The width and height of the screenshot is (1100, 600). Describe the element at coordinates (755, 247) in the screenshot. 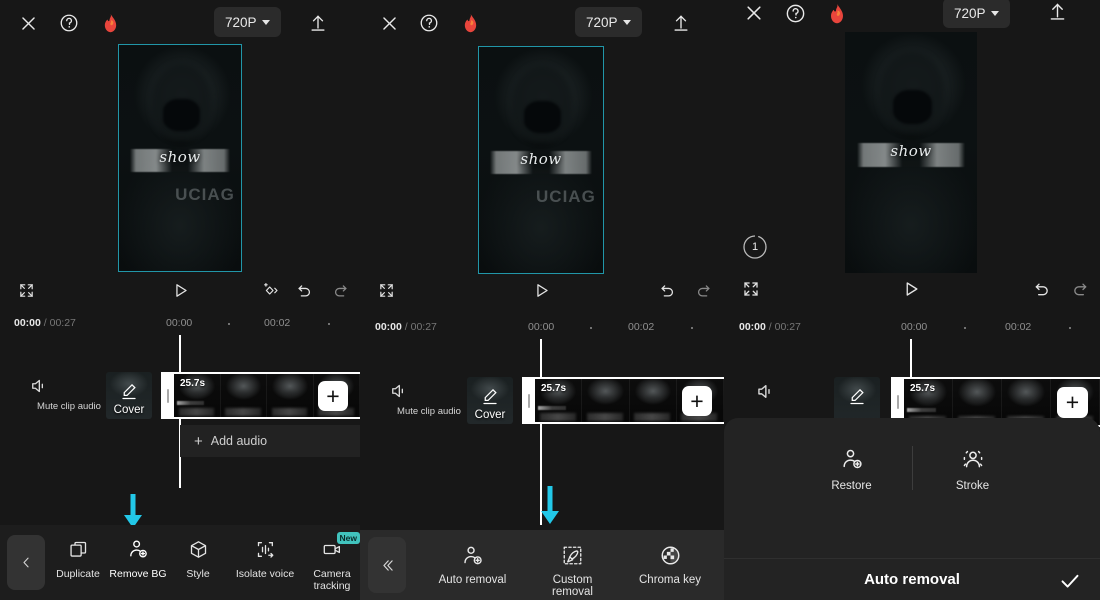

I see `progress-count: 1` at that location.